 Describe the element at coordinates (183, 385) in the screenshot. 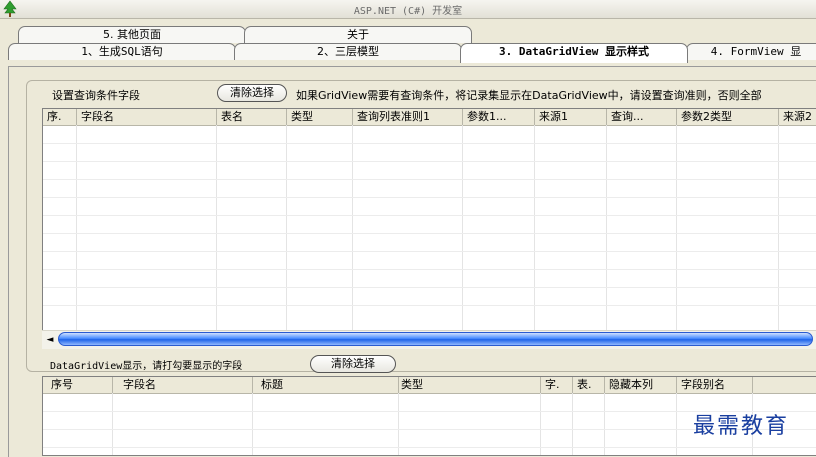

I see `display-col-field-name: 字段名` at that location.